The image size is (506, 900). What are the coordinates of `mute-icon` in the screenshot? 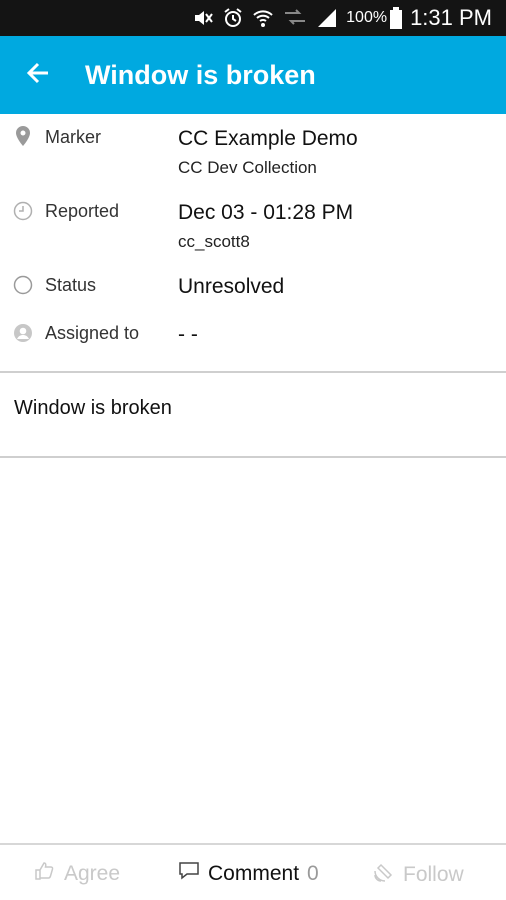 It's located at (203, 18).